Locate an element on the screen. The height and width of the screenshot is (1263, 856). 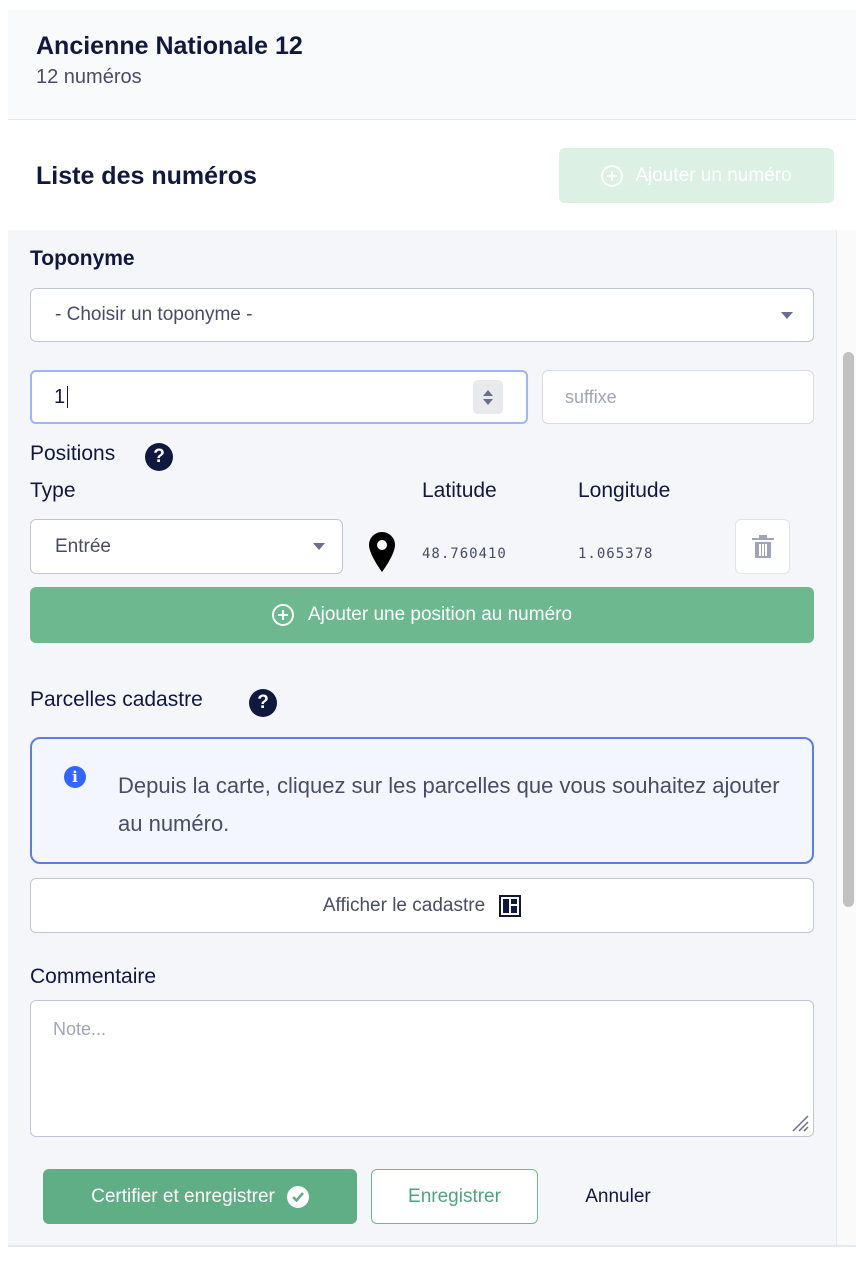
suffix-placeholder: suffixe is located at coordinates (591, 396).